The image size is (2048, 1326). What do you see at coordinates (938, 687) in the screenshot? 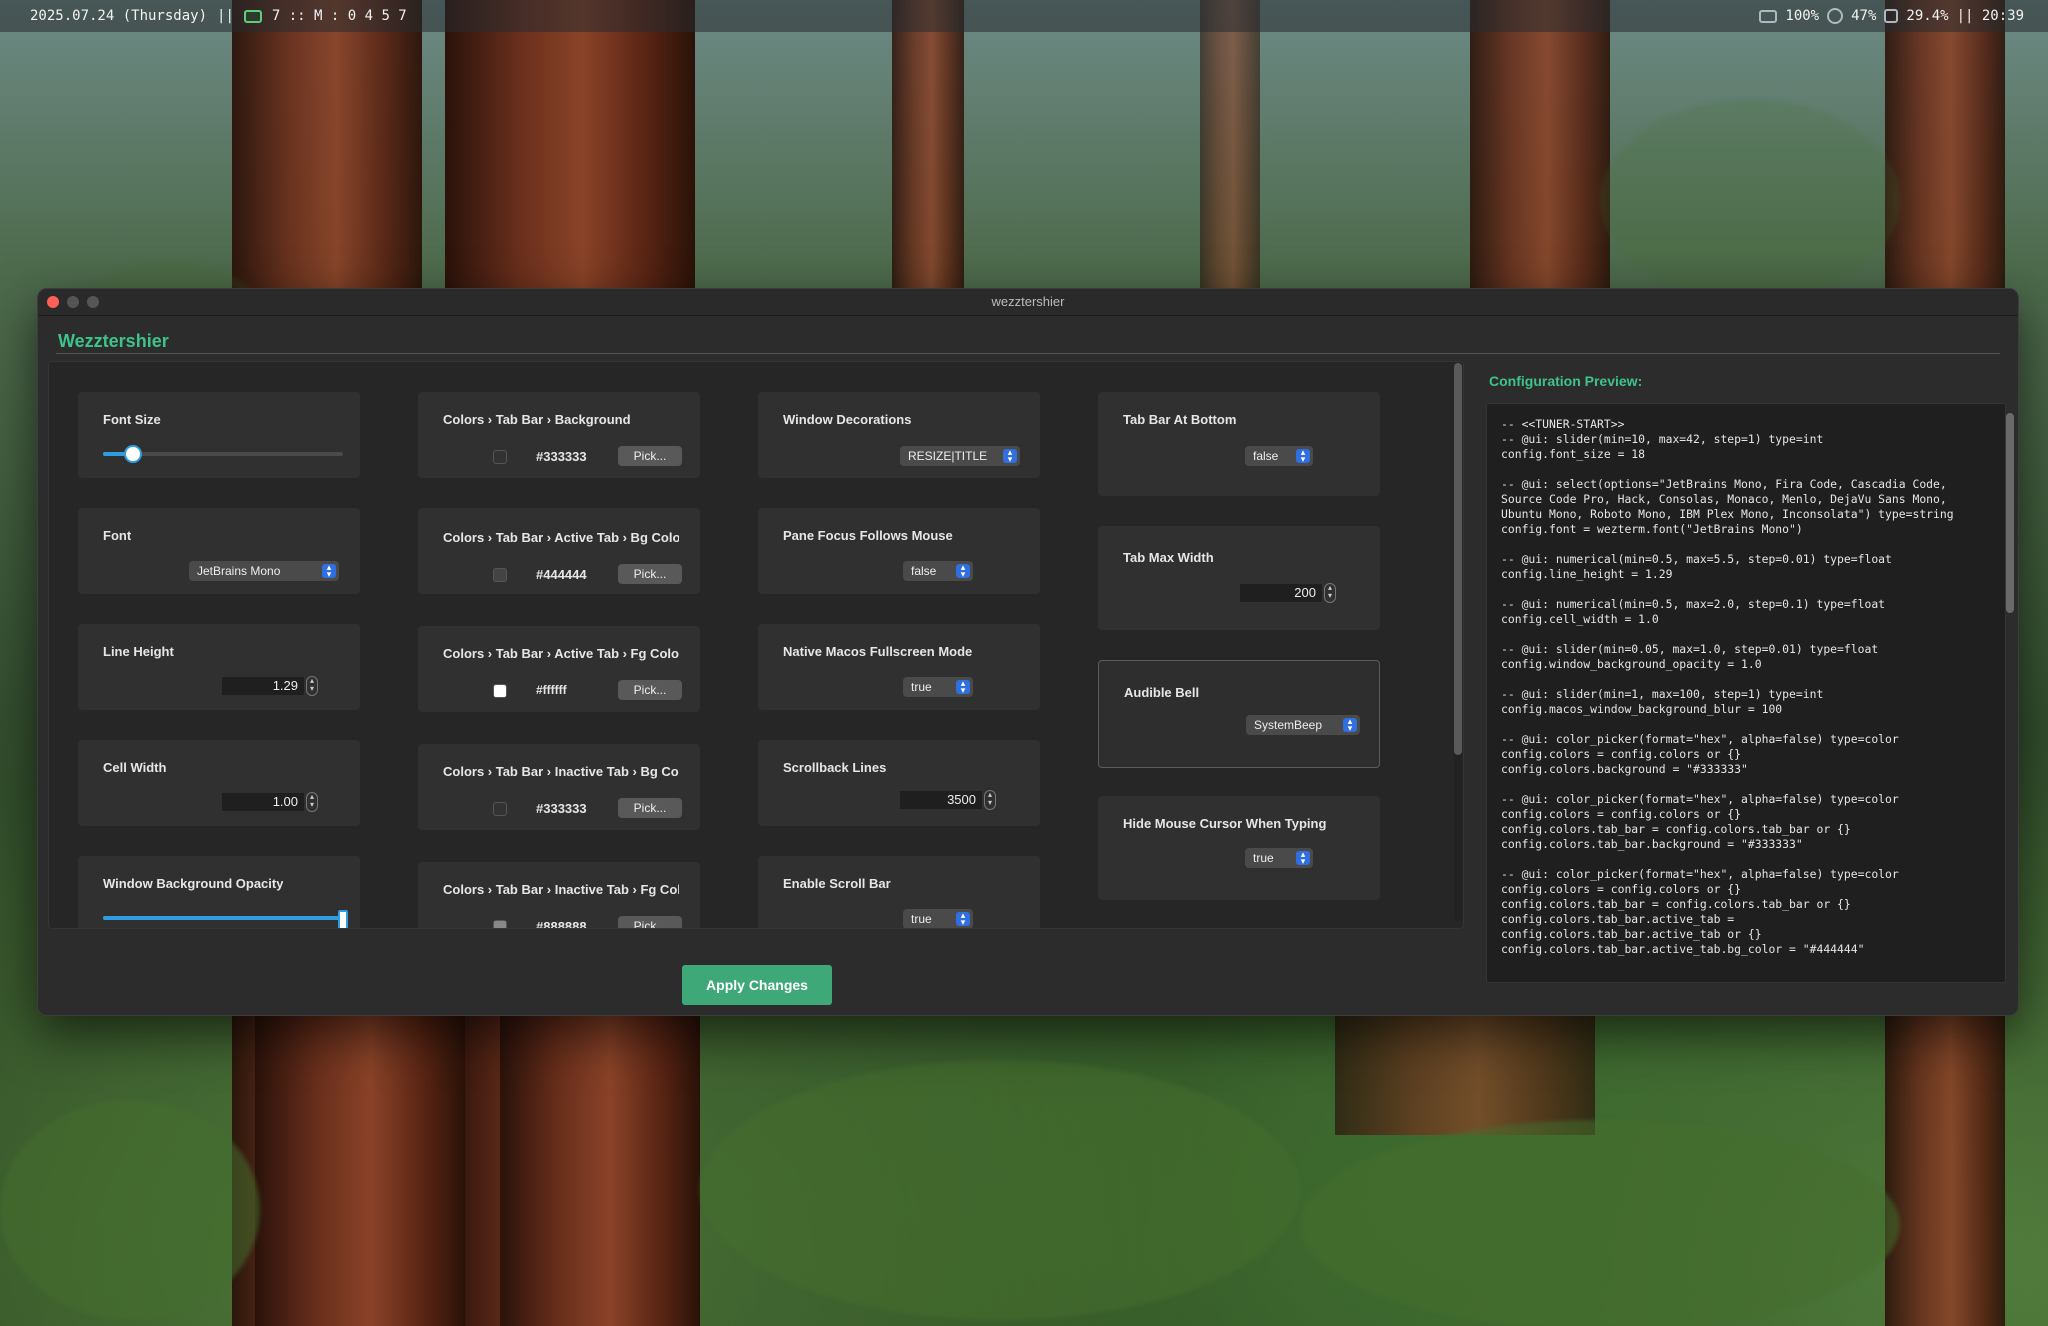
I see `native-fs-select: true ▴ ▾` at bounding box center [938, 687].